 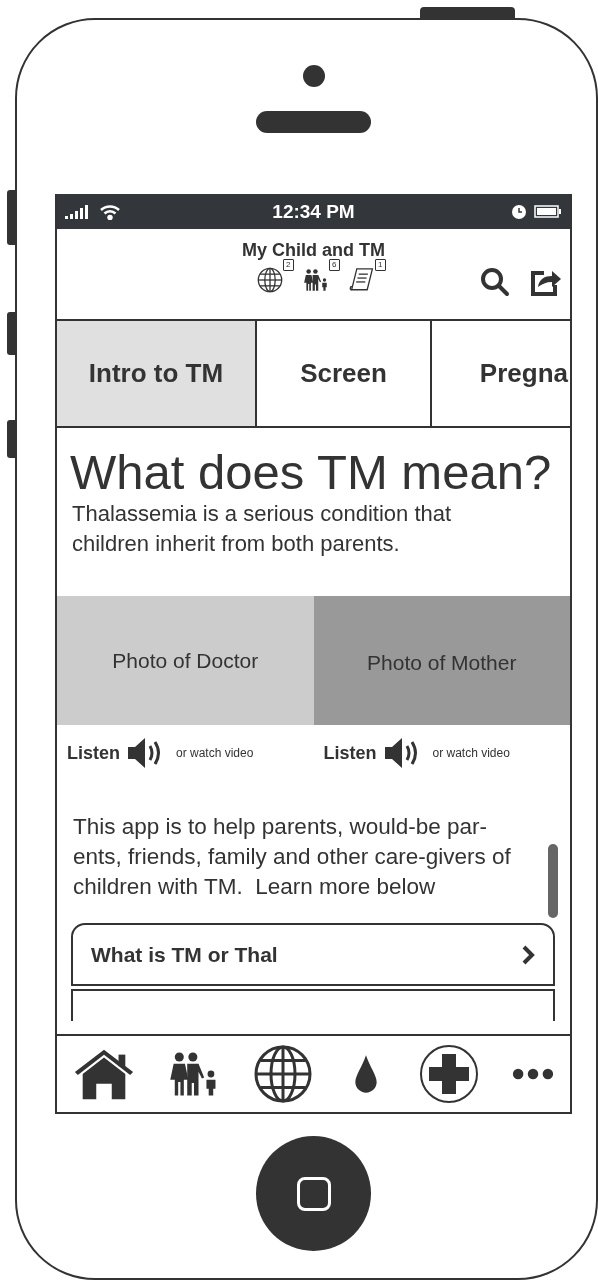 What do you see at coordinates (78, 211) in the screenshot?
I see `signal-icon` at bounding box center [78, 211].